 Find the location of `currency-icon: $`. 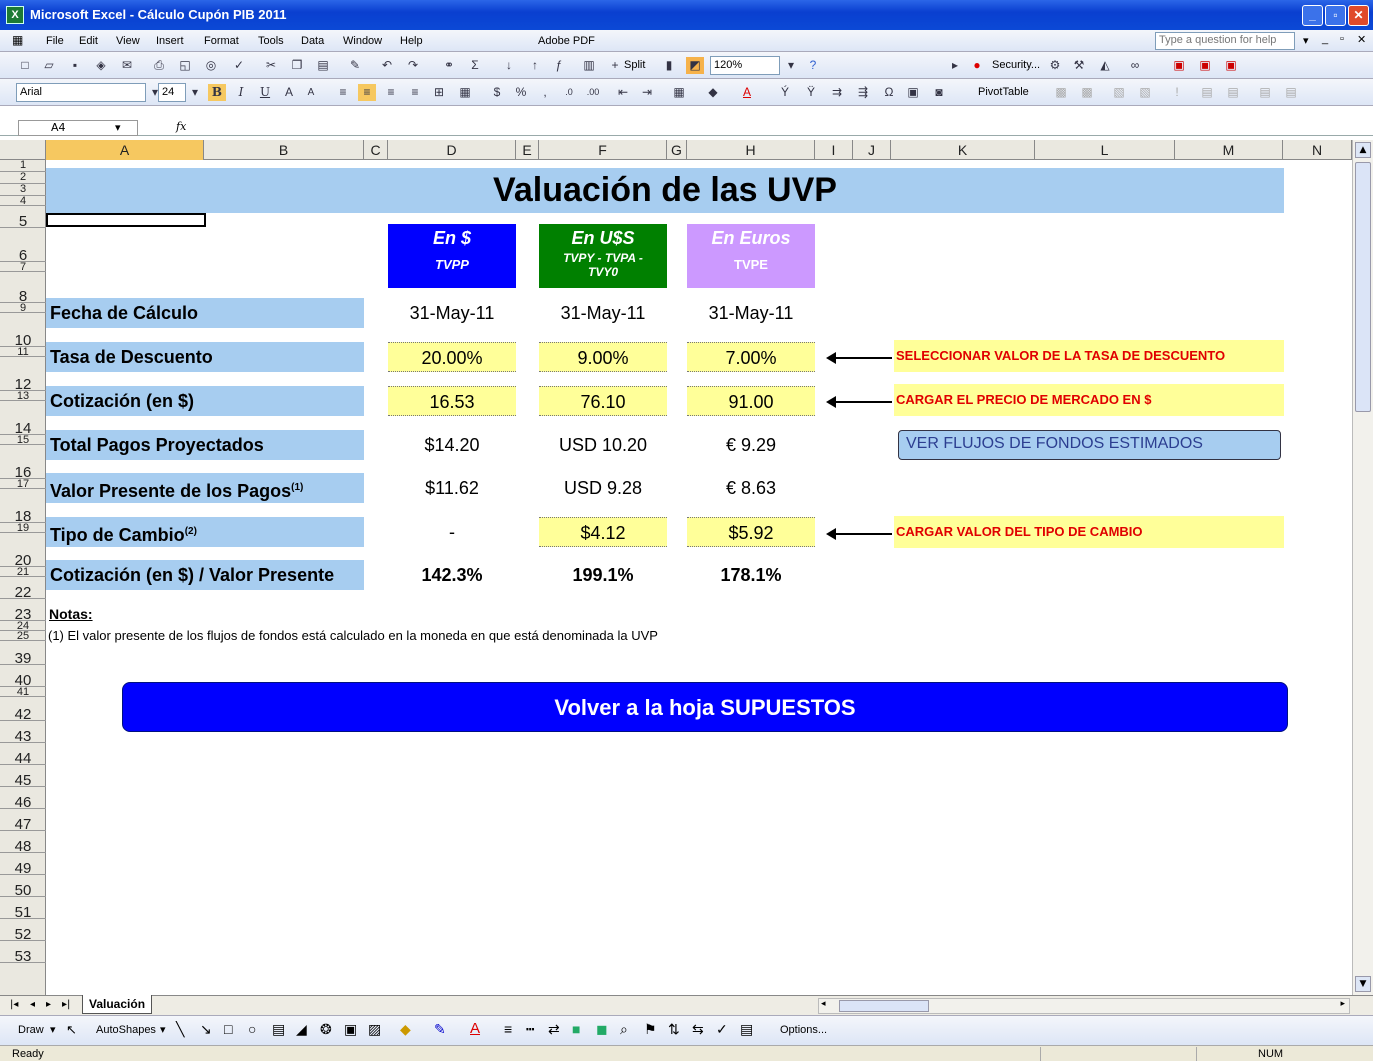

currency-icon: $ is located at coordinates (497, 92).